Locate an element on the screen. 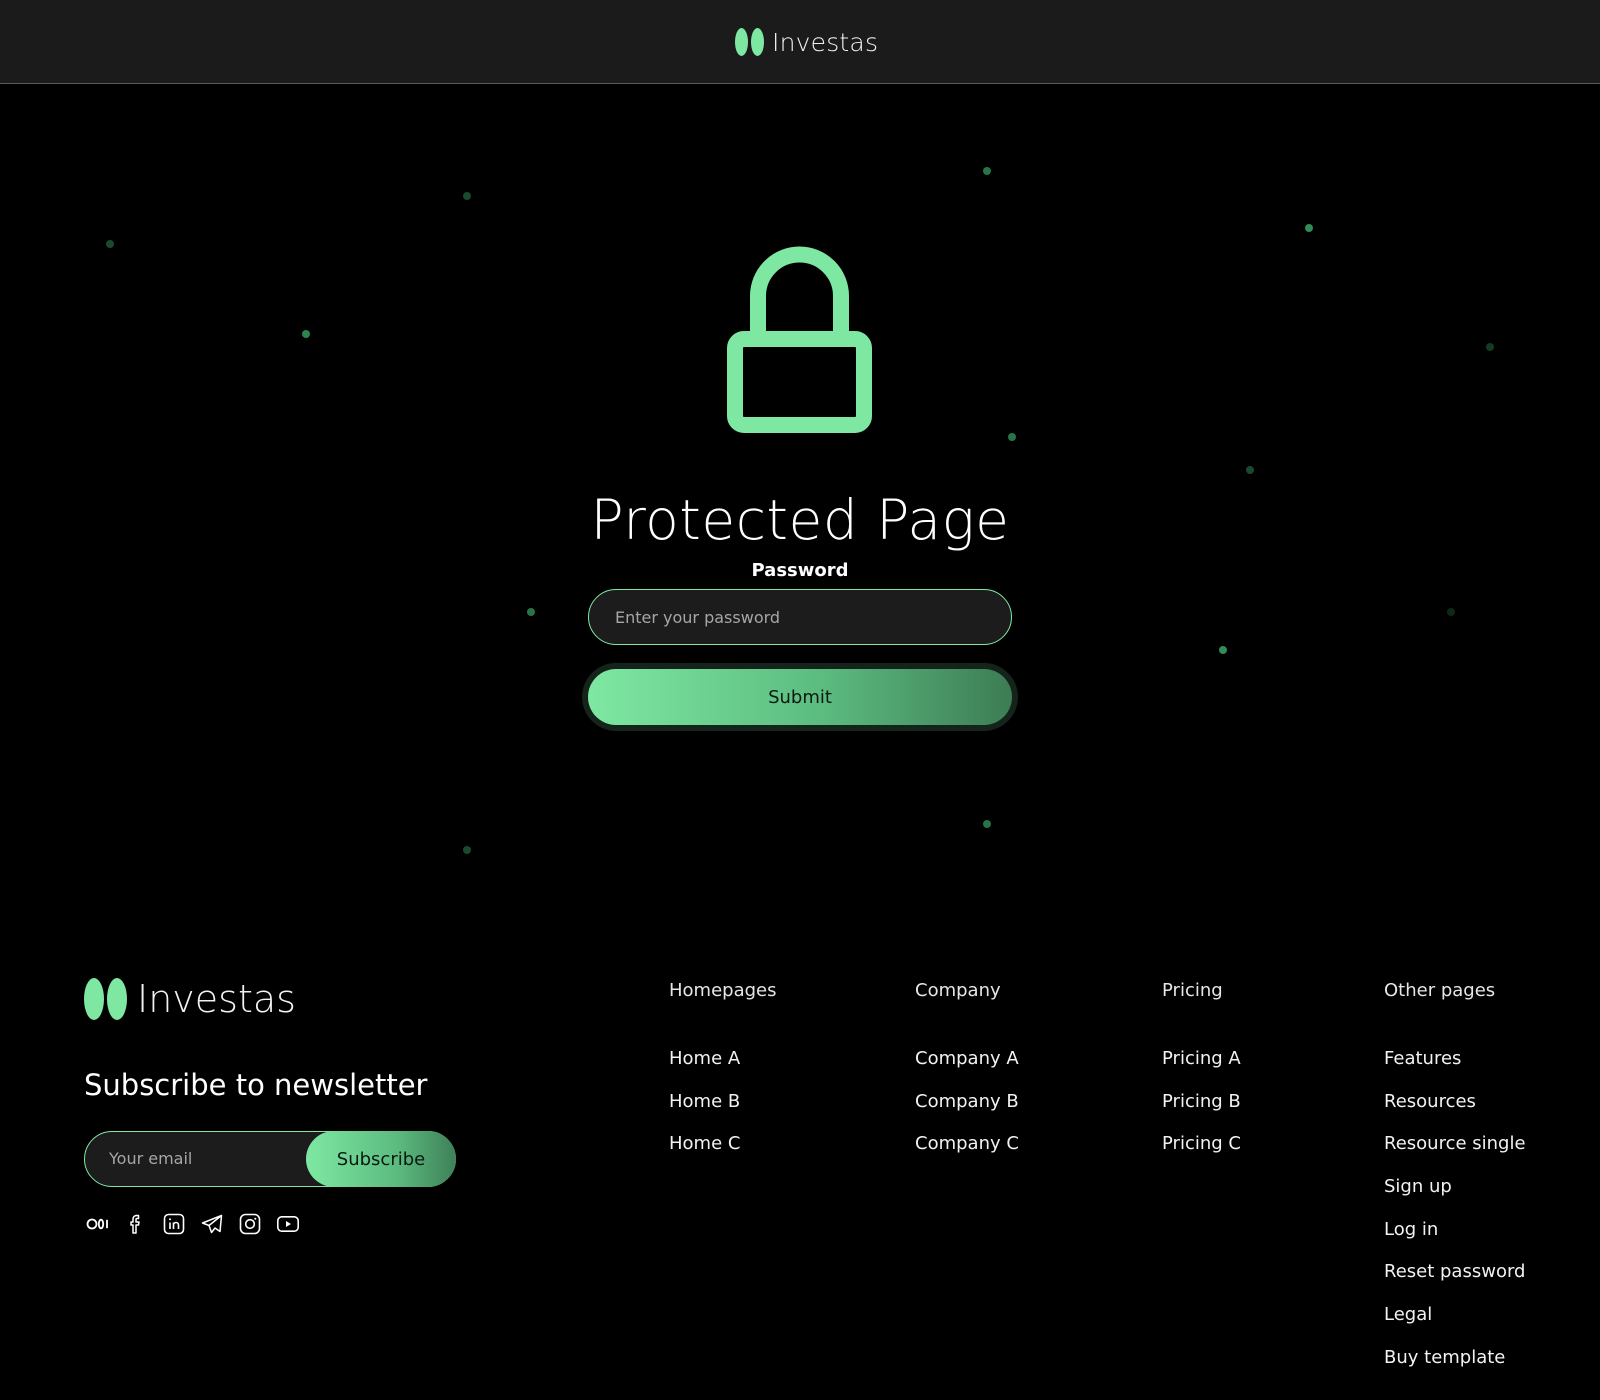 The height and width of the screenshot is (1400, 1600). youtube-icon is located at coordinates (288, 1224).